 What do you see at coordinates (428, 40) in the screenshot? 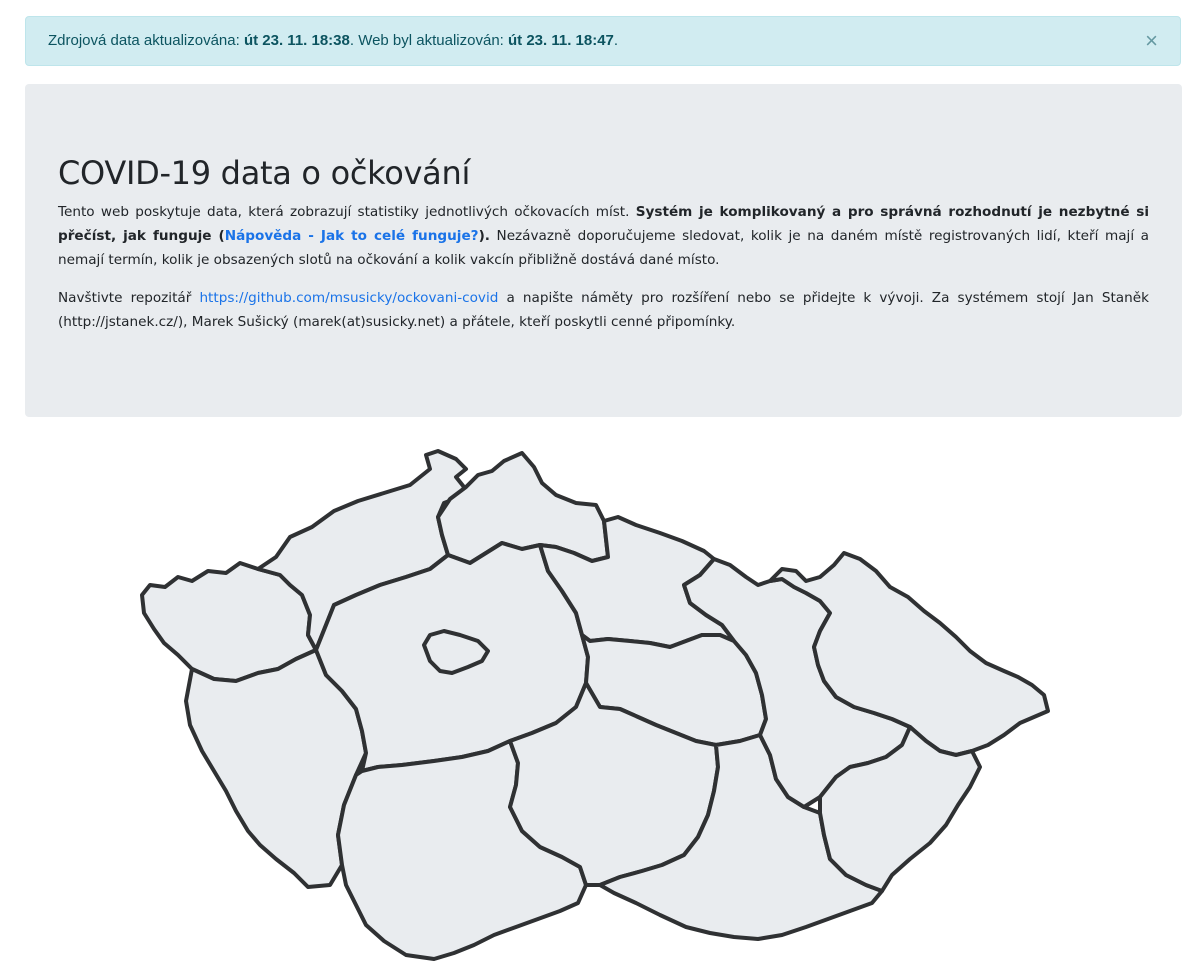
I see `alert-mid: . Web byl aktualizován:` at bounding box center [428, 40].